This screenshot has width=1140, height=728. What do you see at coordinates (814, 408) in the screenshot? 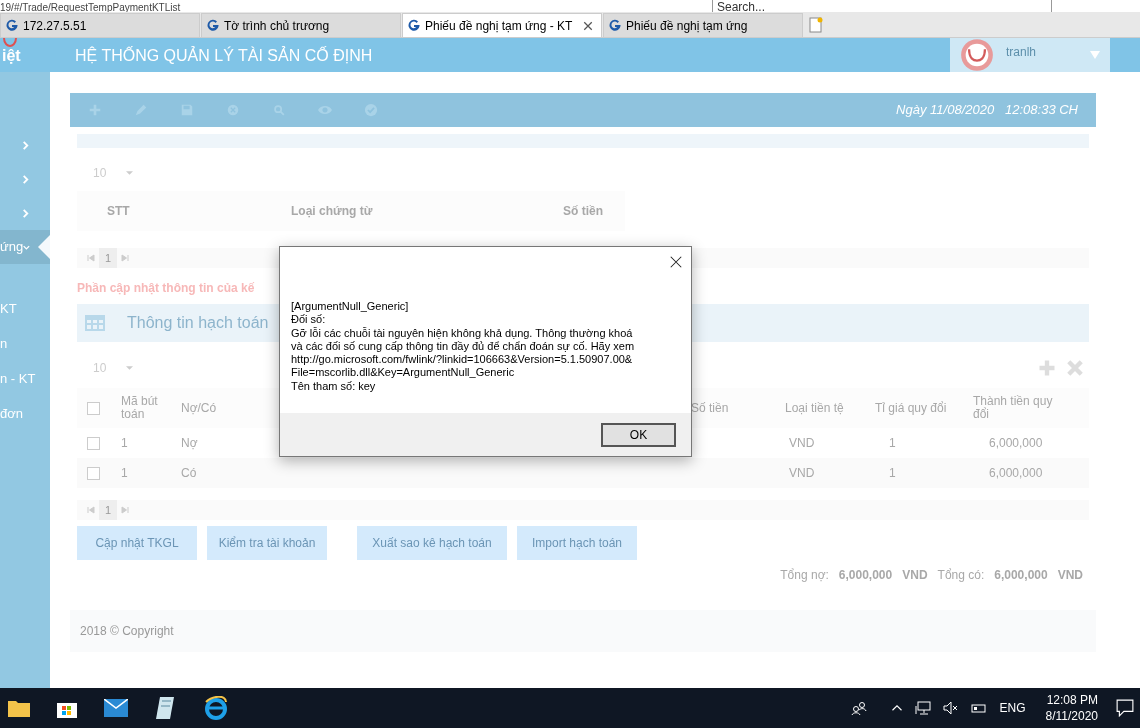
I see `column-header: Loại tiền tệ` at bounding box center [814, 408].